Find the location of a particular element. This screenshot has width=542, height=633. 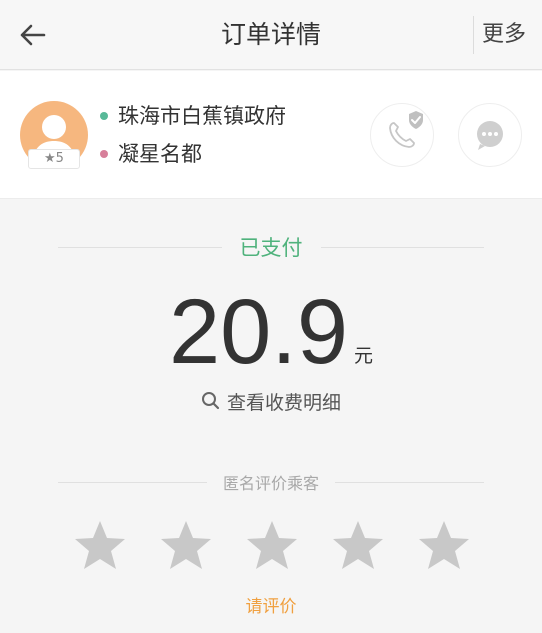

shield-check-icon is located at coordinates (416, 120).